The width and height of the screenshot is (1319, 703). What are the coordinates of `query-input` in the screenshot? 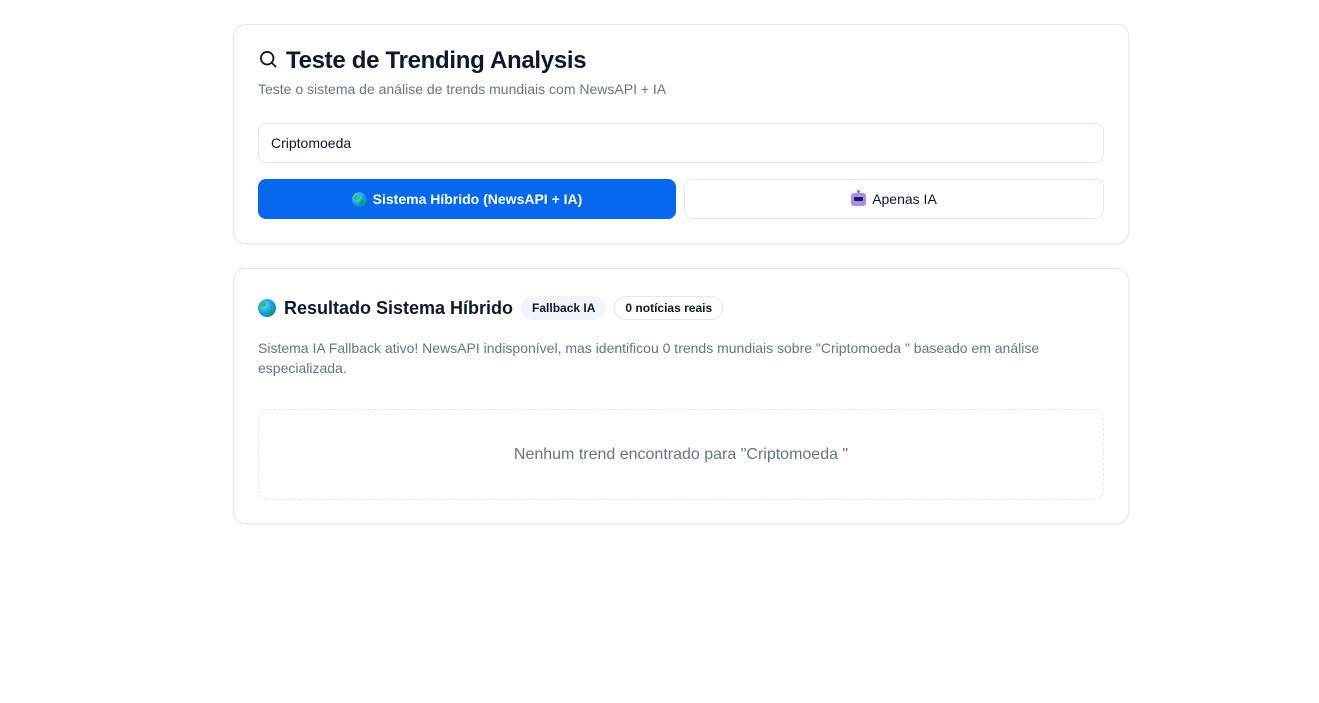 It's located at (681, 143).